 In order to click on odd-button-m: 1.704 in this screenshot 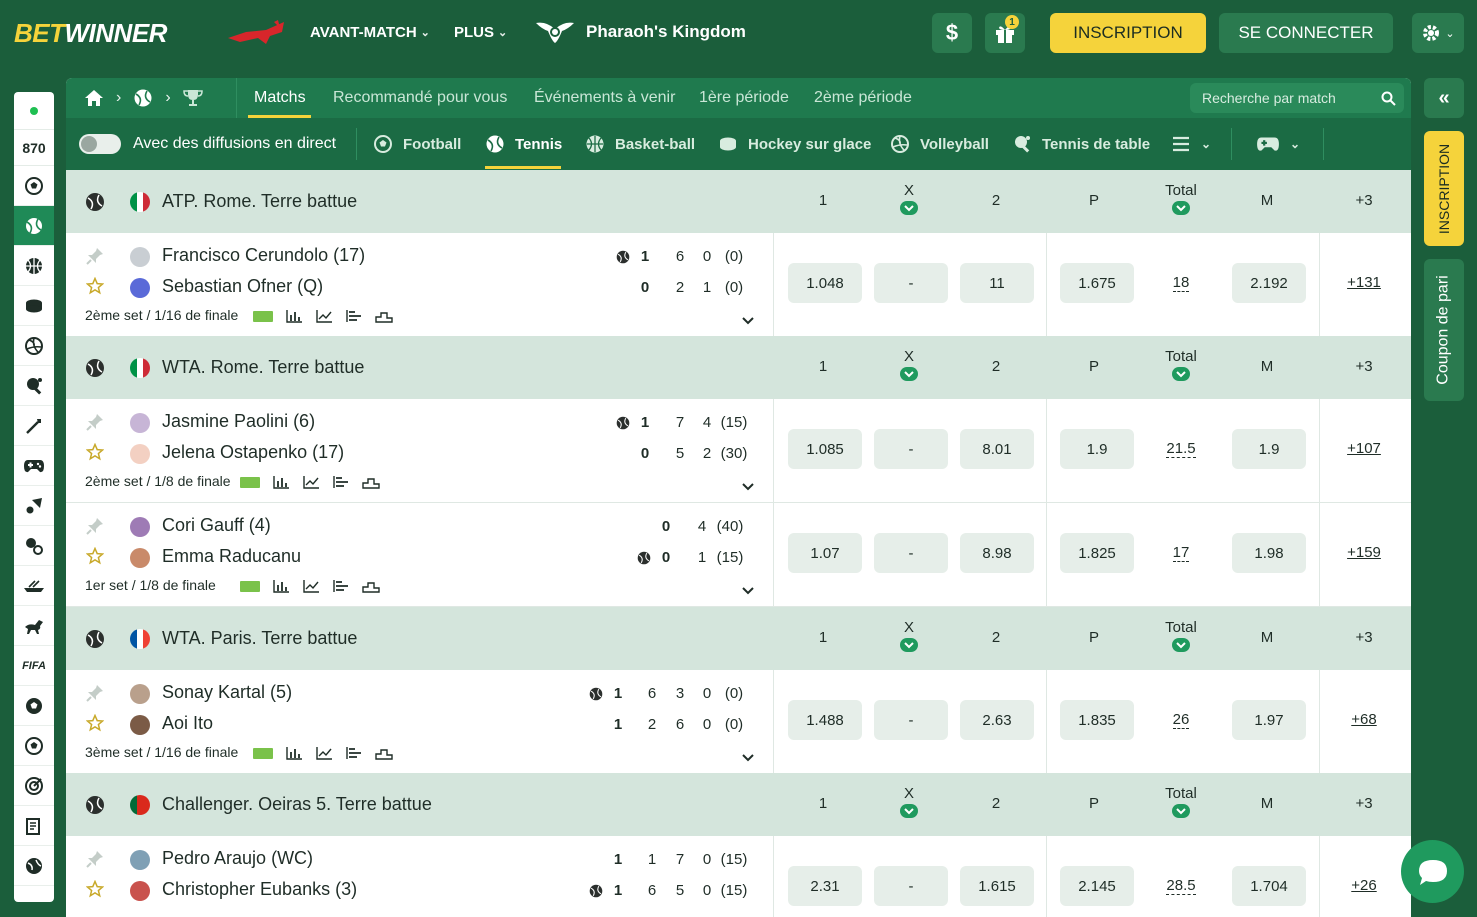, I will do `click(1269, 886)`.